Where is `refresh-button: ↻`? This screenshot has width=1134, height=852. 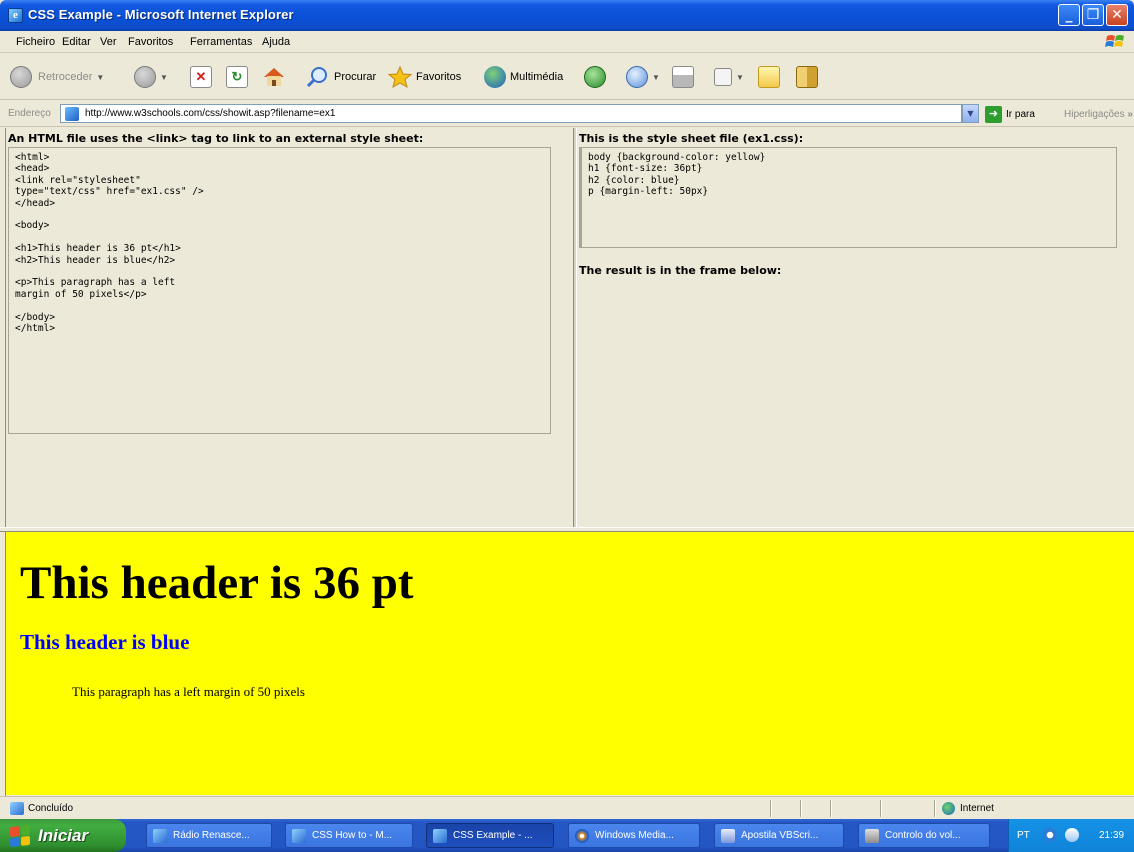 refresh-button: ↻ is located at coordinates (237, 77).